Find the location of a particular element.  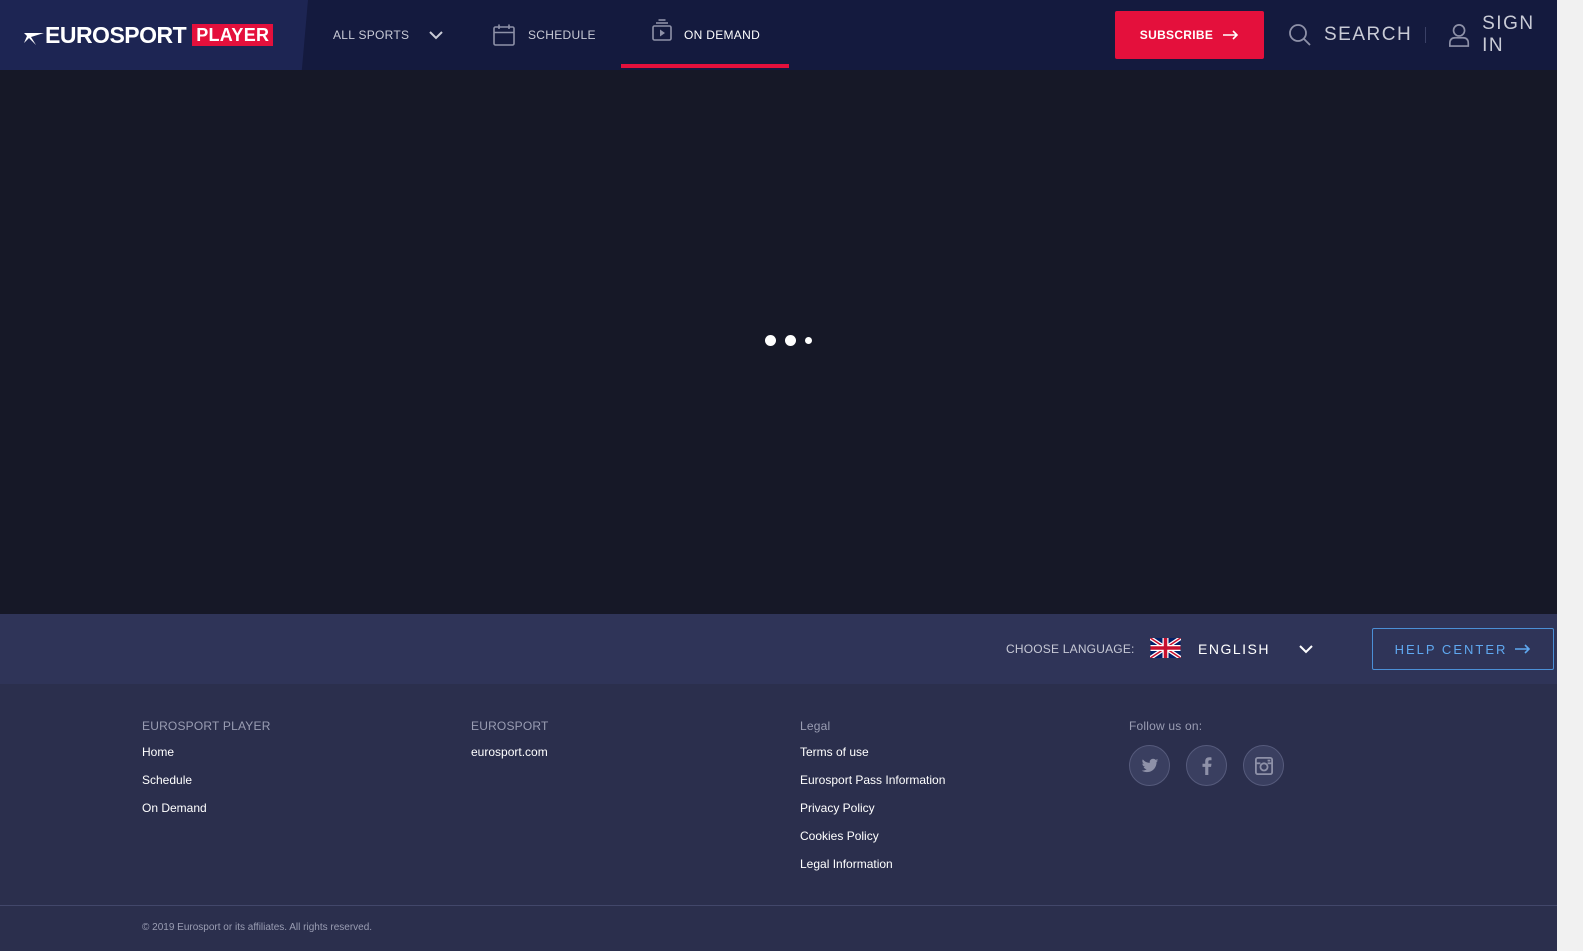

loading-spinner is located at coordinates (793, 340).